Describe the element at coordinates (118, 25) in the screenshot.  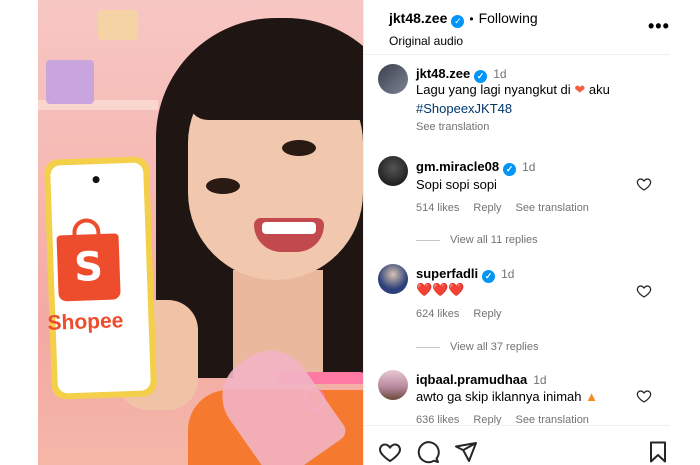
I see `background-box` at that location.